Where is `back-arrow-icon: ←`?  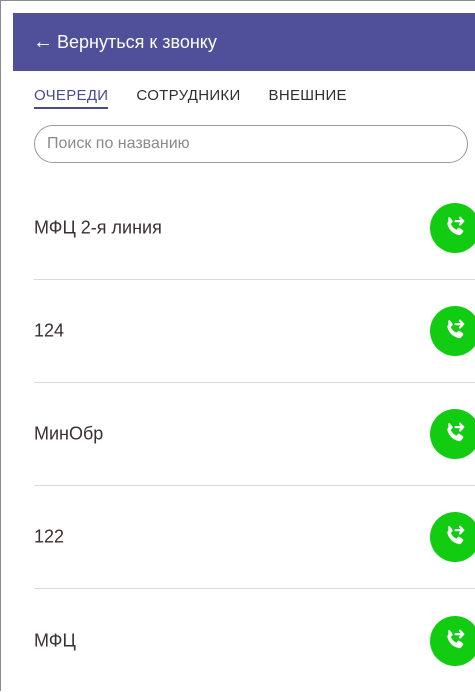
back-arrow-icon: ← is located at coordinates (43, 42).